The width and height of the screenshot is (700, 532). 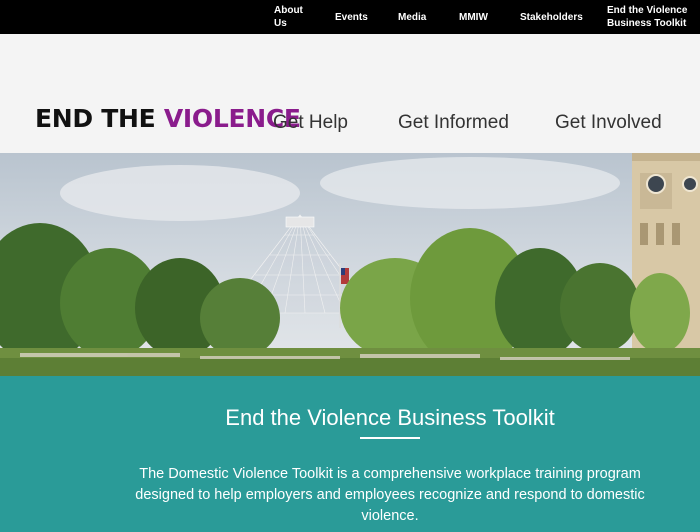 I want to click on top-nav-business-toolkit: End the Violence Business Toolkit, so click(x=652, y=17).